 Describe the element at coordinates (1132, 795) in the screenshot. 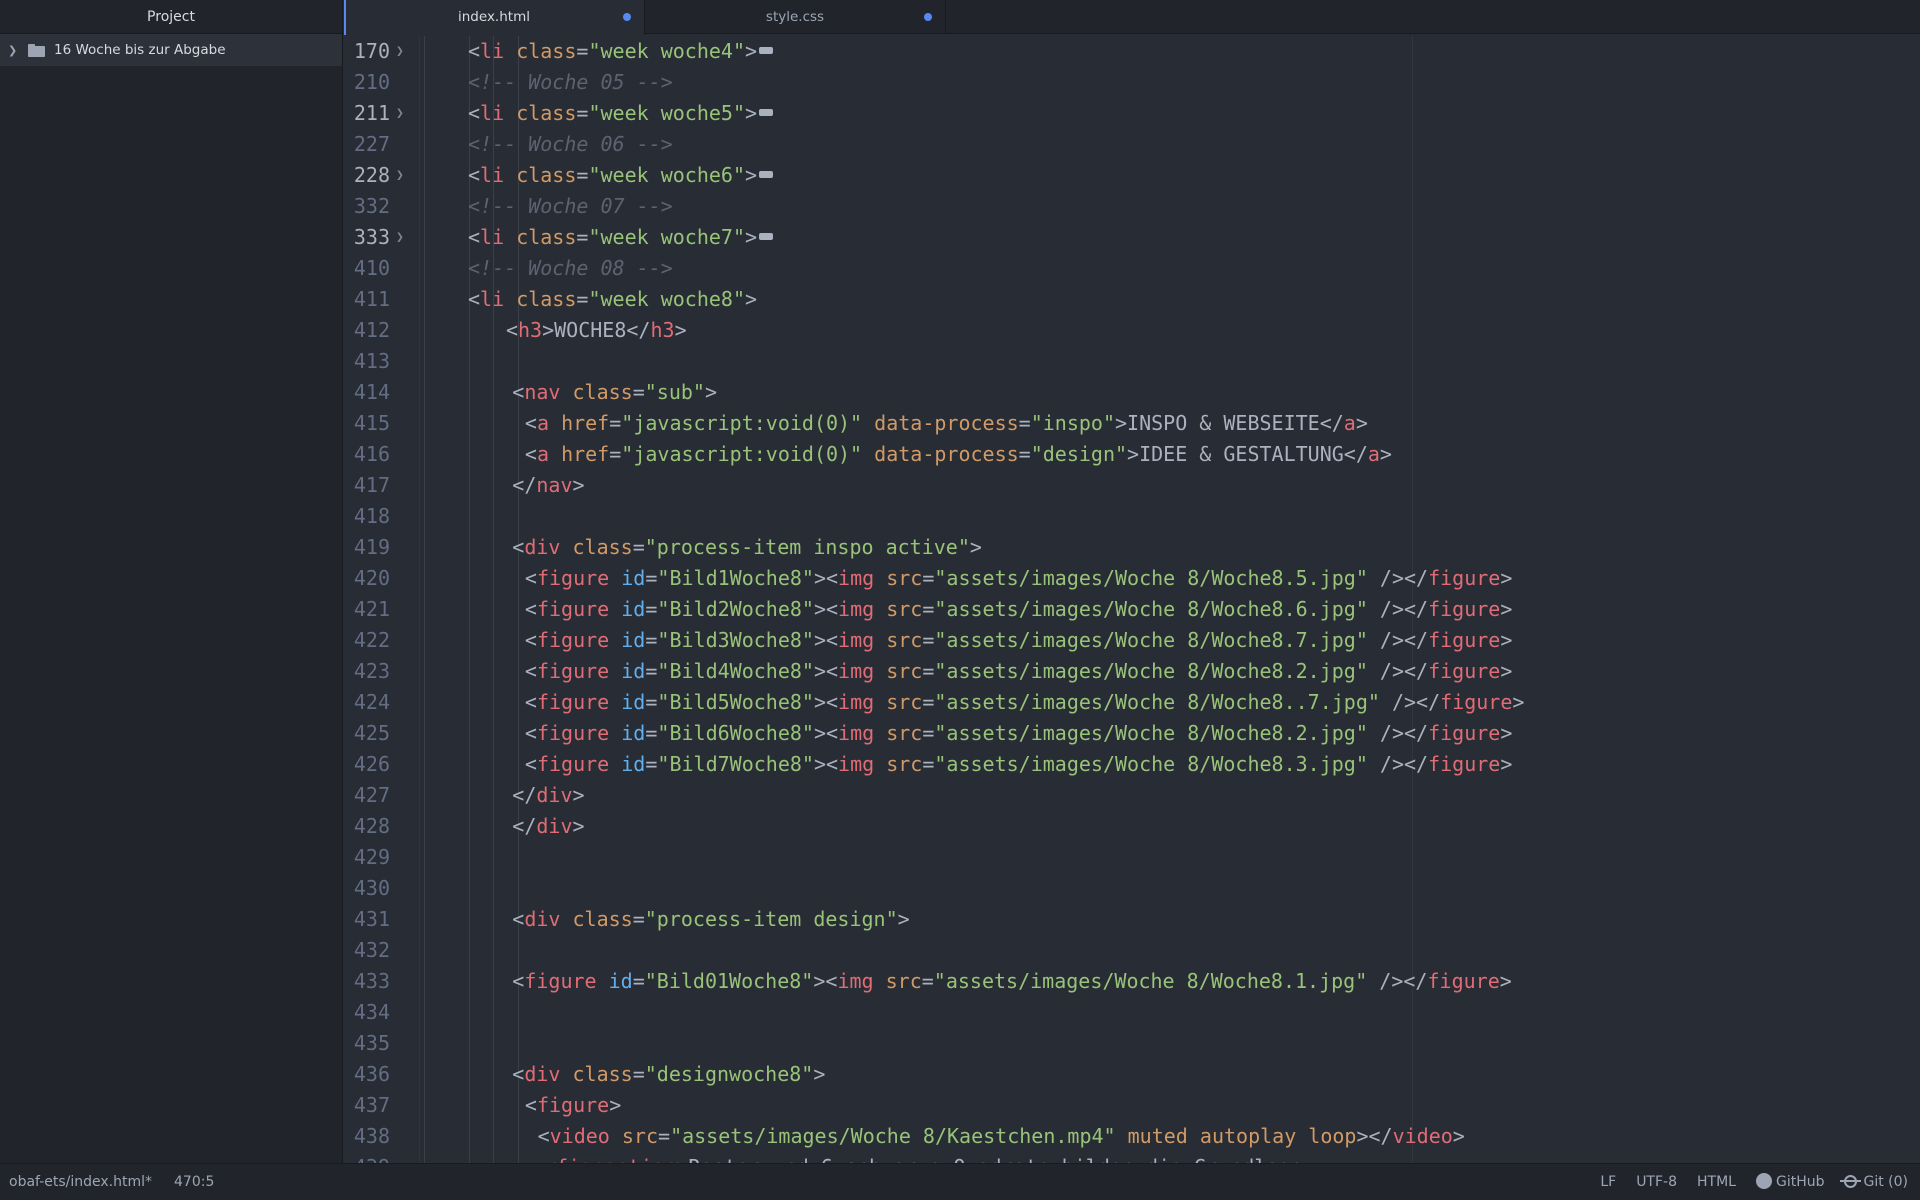

I see `code-line: 427 </div>` at that location.